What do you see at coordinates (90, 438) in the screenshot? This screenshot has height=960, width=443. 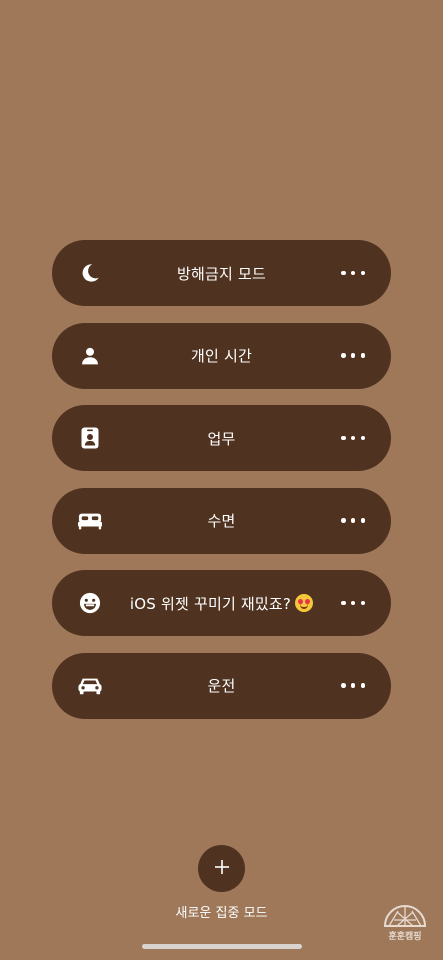 I see `id-badge-icon` at bounding box center [90, 438].